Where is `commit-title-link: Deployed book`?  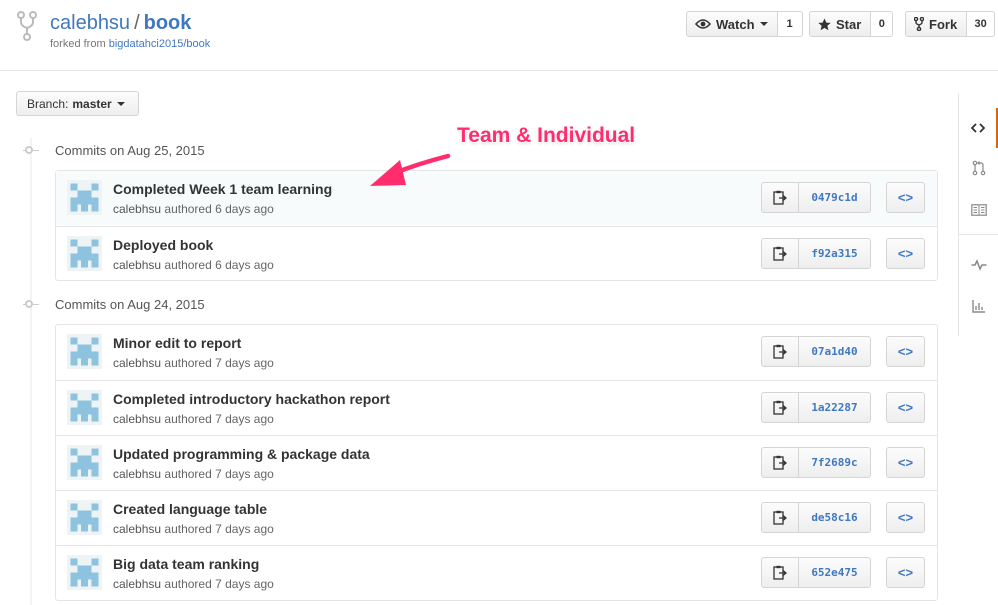
commit-title-link: Deployed book is located at coordinates (163, 245).